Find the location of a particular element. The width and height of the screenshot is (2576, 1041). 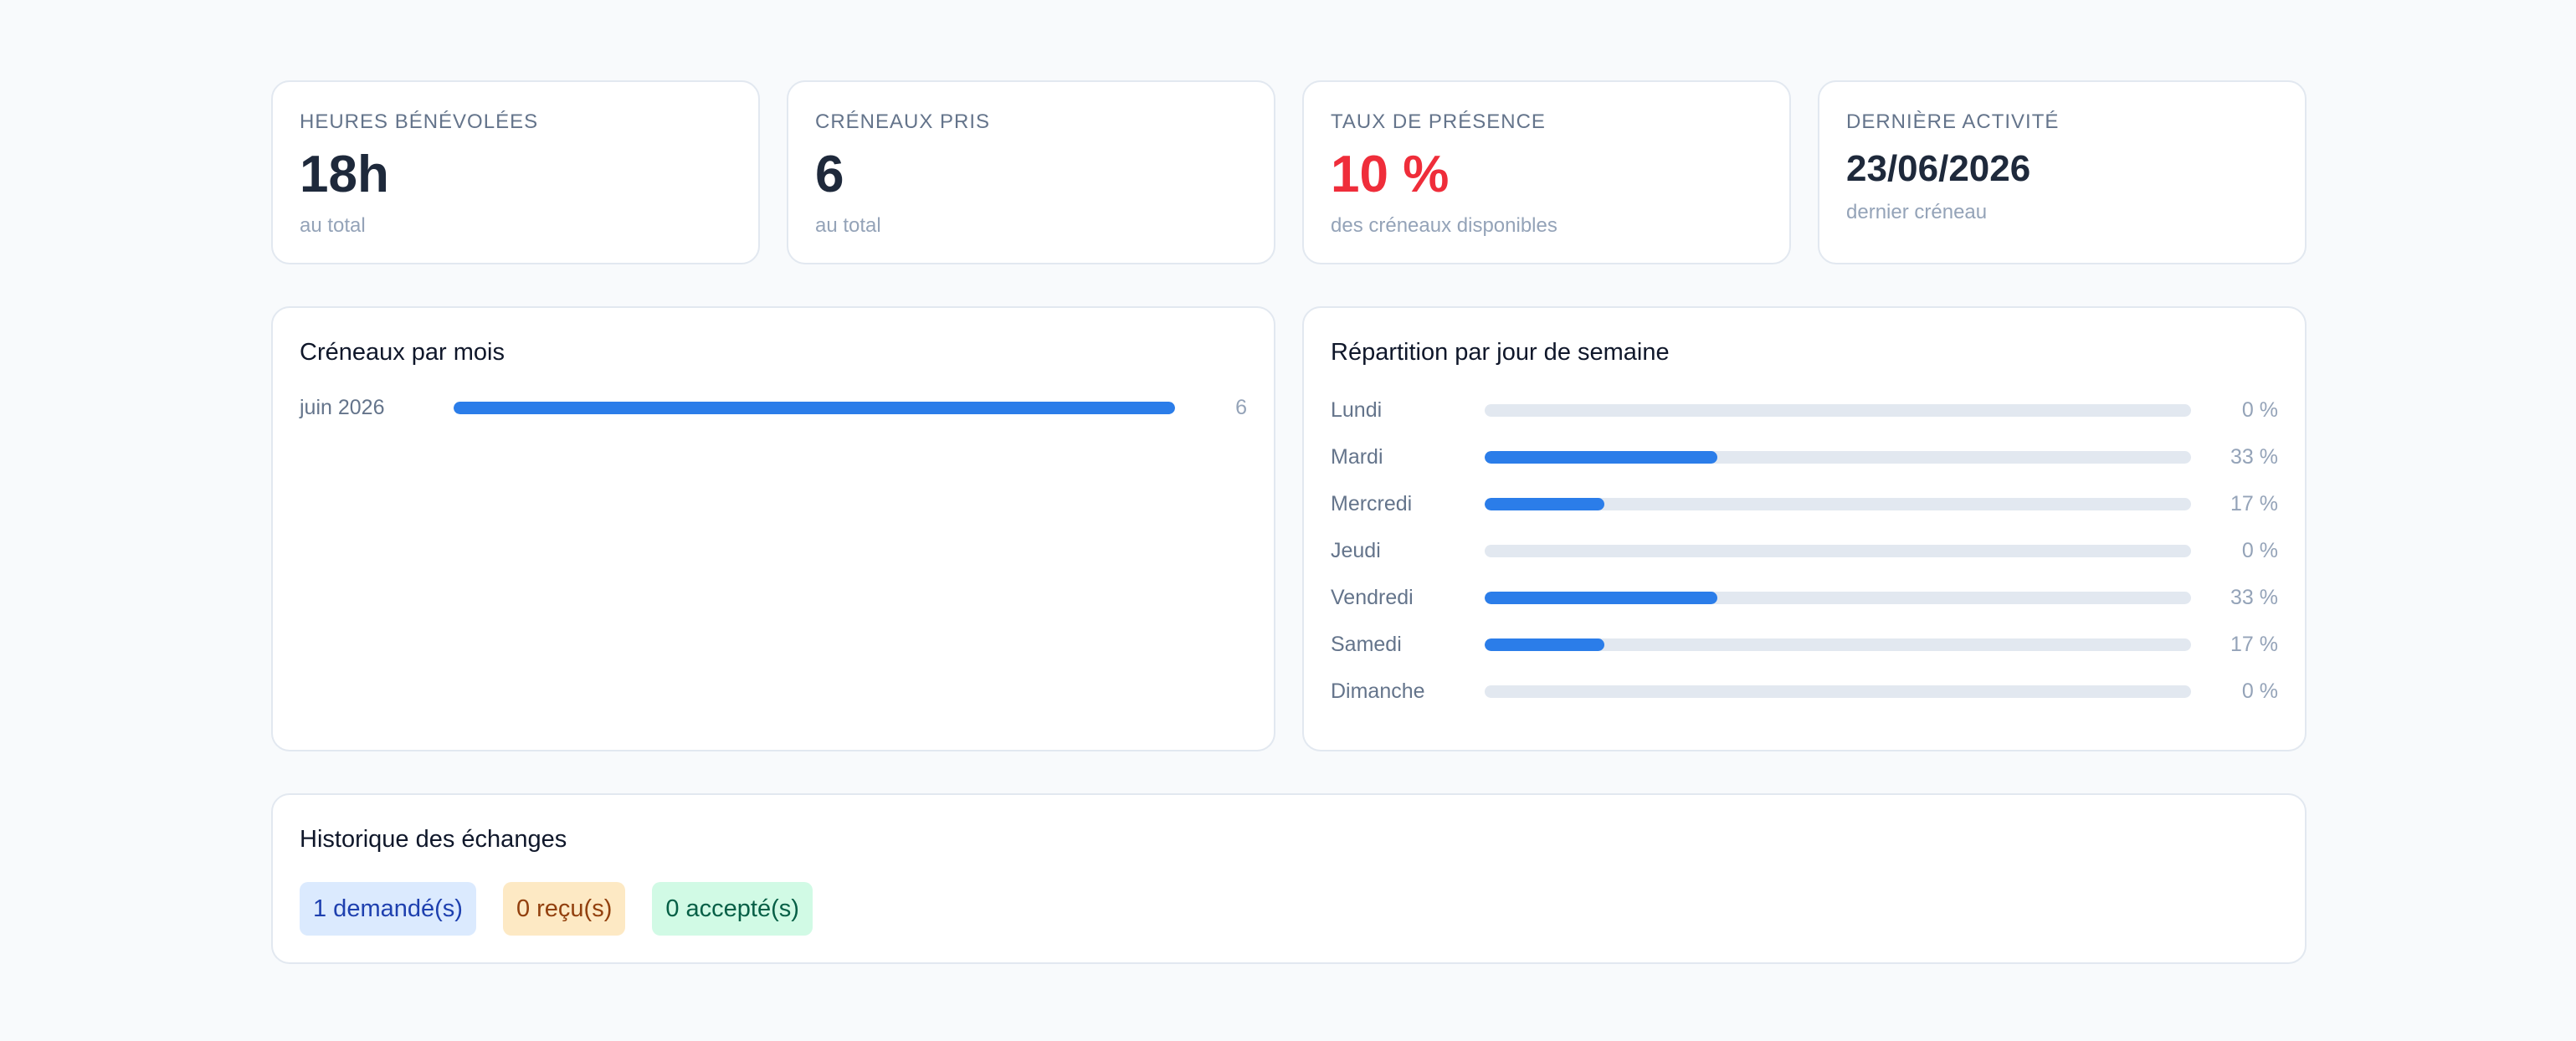

accepted-badge: 0 accepté(s) is located at coordinates (732, 909).